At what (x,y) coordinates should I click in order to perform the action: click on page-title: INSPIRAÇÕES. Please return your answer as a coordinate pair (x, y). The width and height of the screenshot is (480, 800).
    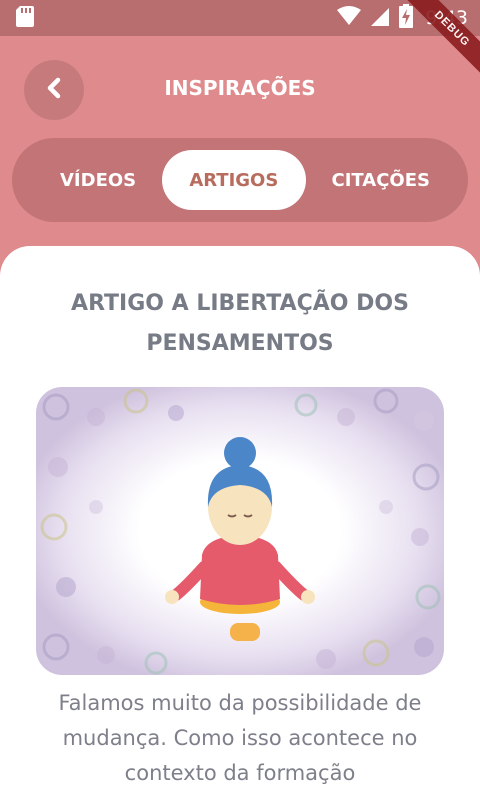
    Looking at the image, I should click on (240, 88).